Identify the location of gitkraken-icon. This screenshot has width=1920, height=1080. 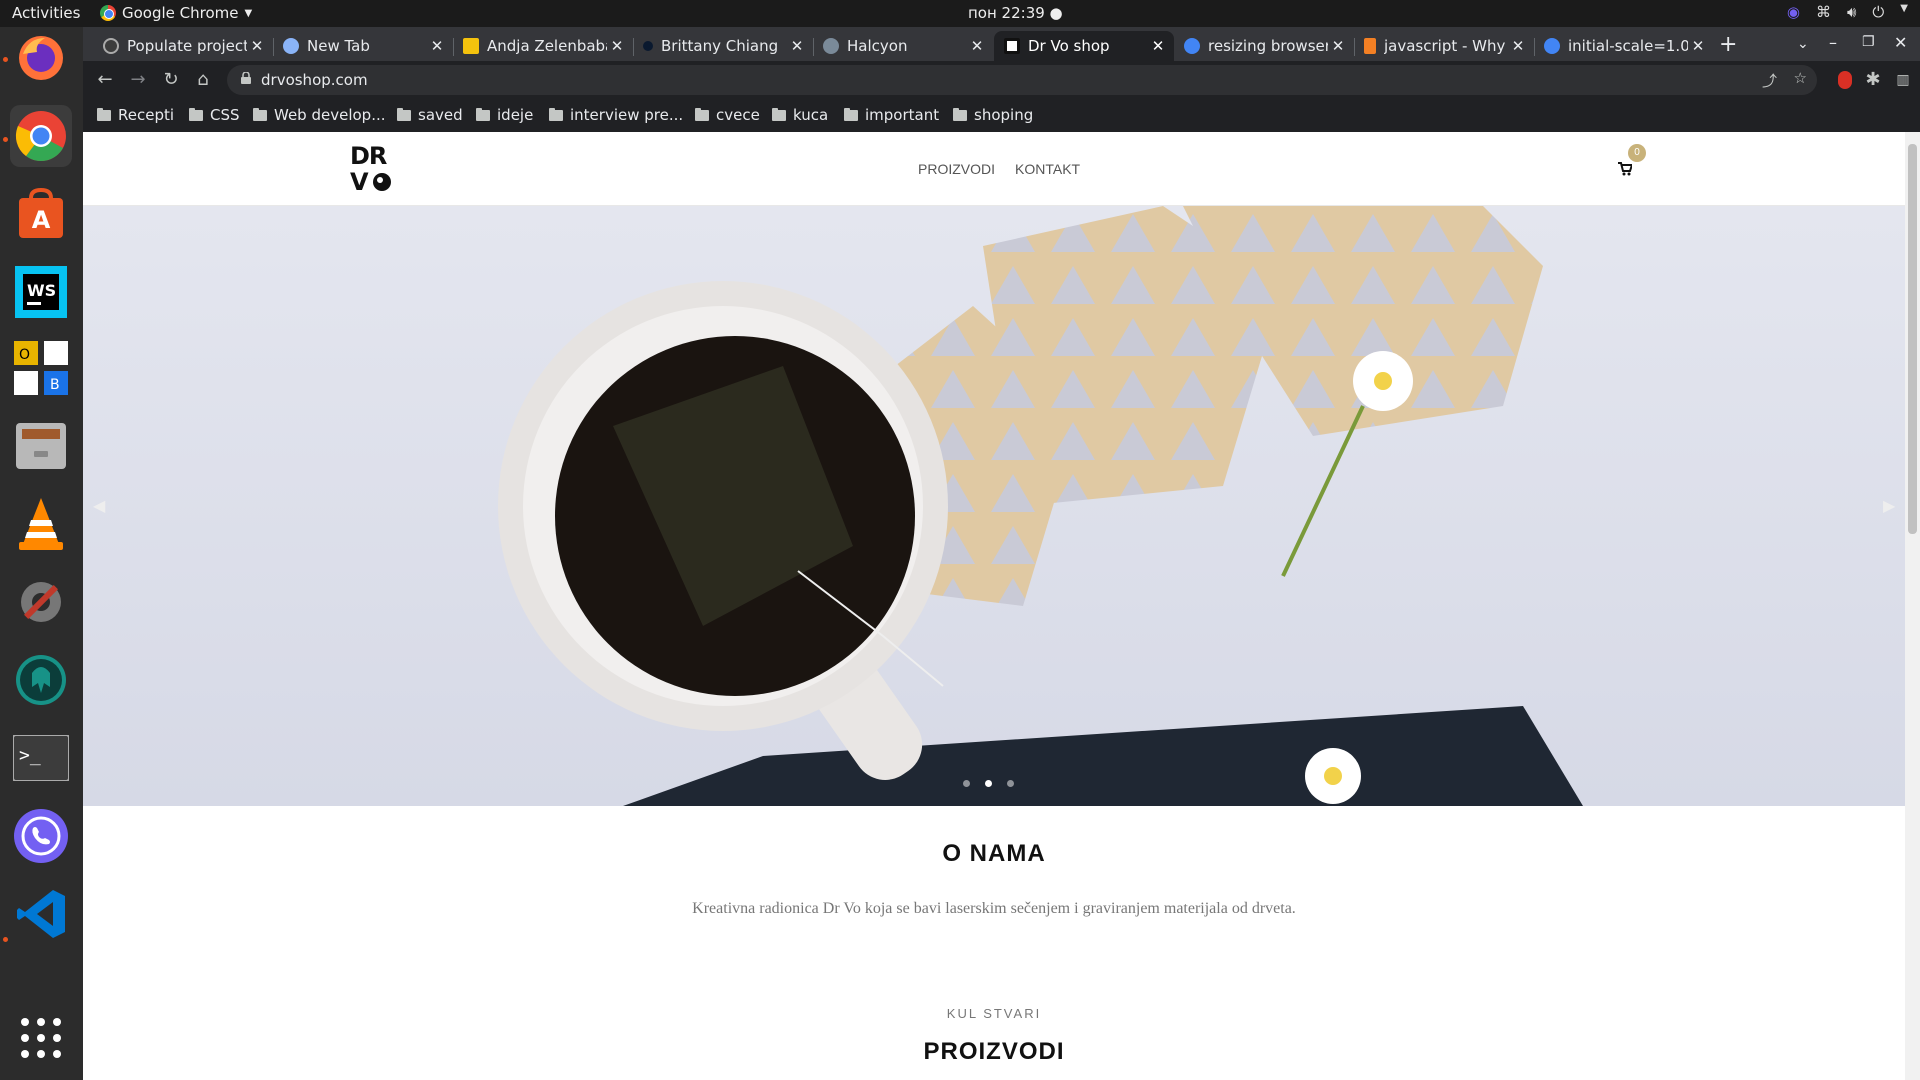
(41, 680).